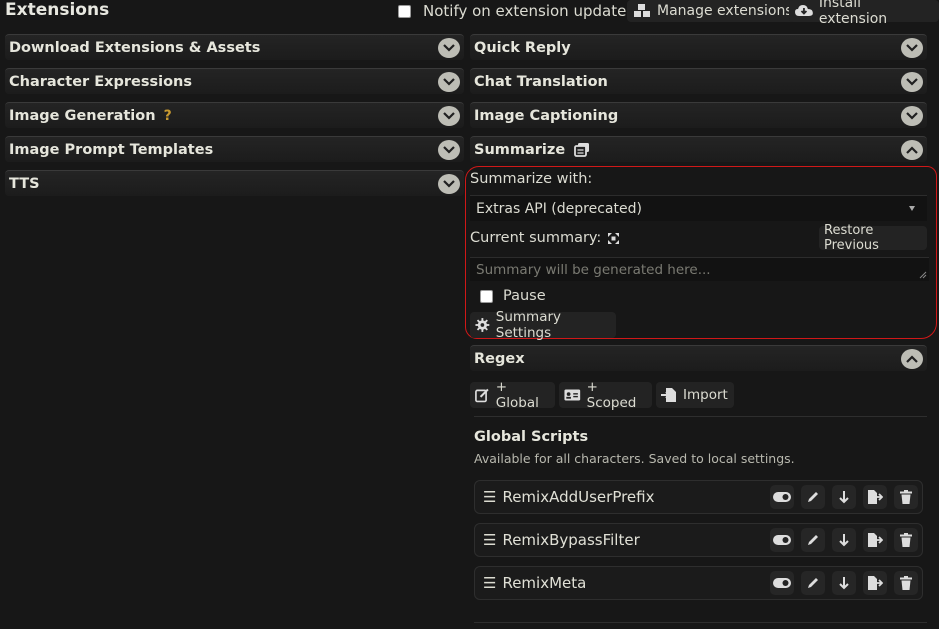  What do you see at coordinates (698, 540) in the screenshot?
I see `regex-script-row: ☰ RemixBypassFilter` at bounding box center [698, 540].